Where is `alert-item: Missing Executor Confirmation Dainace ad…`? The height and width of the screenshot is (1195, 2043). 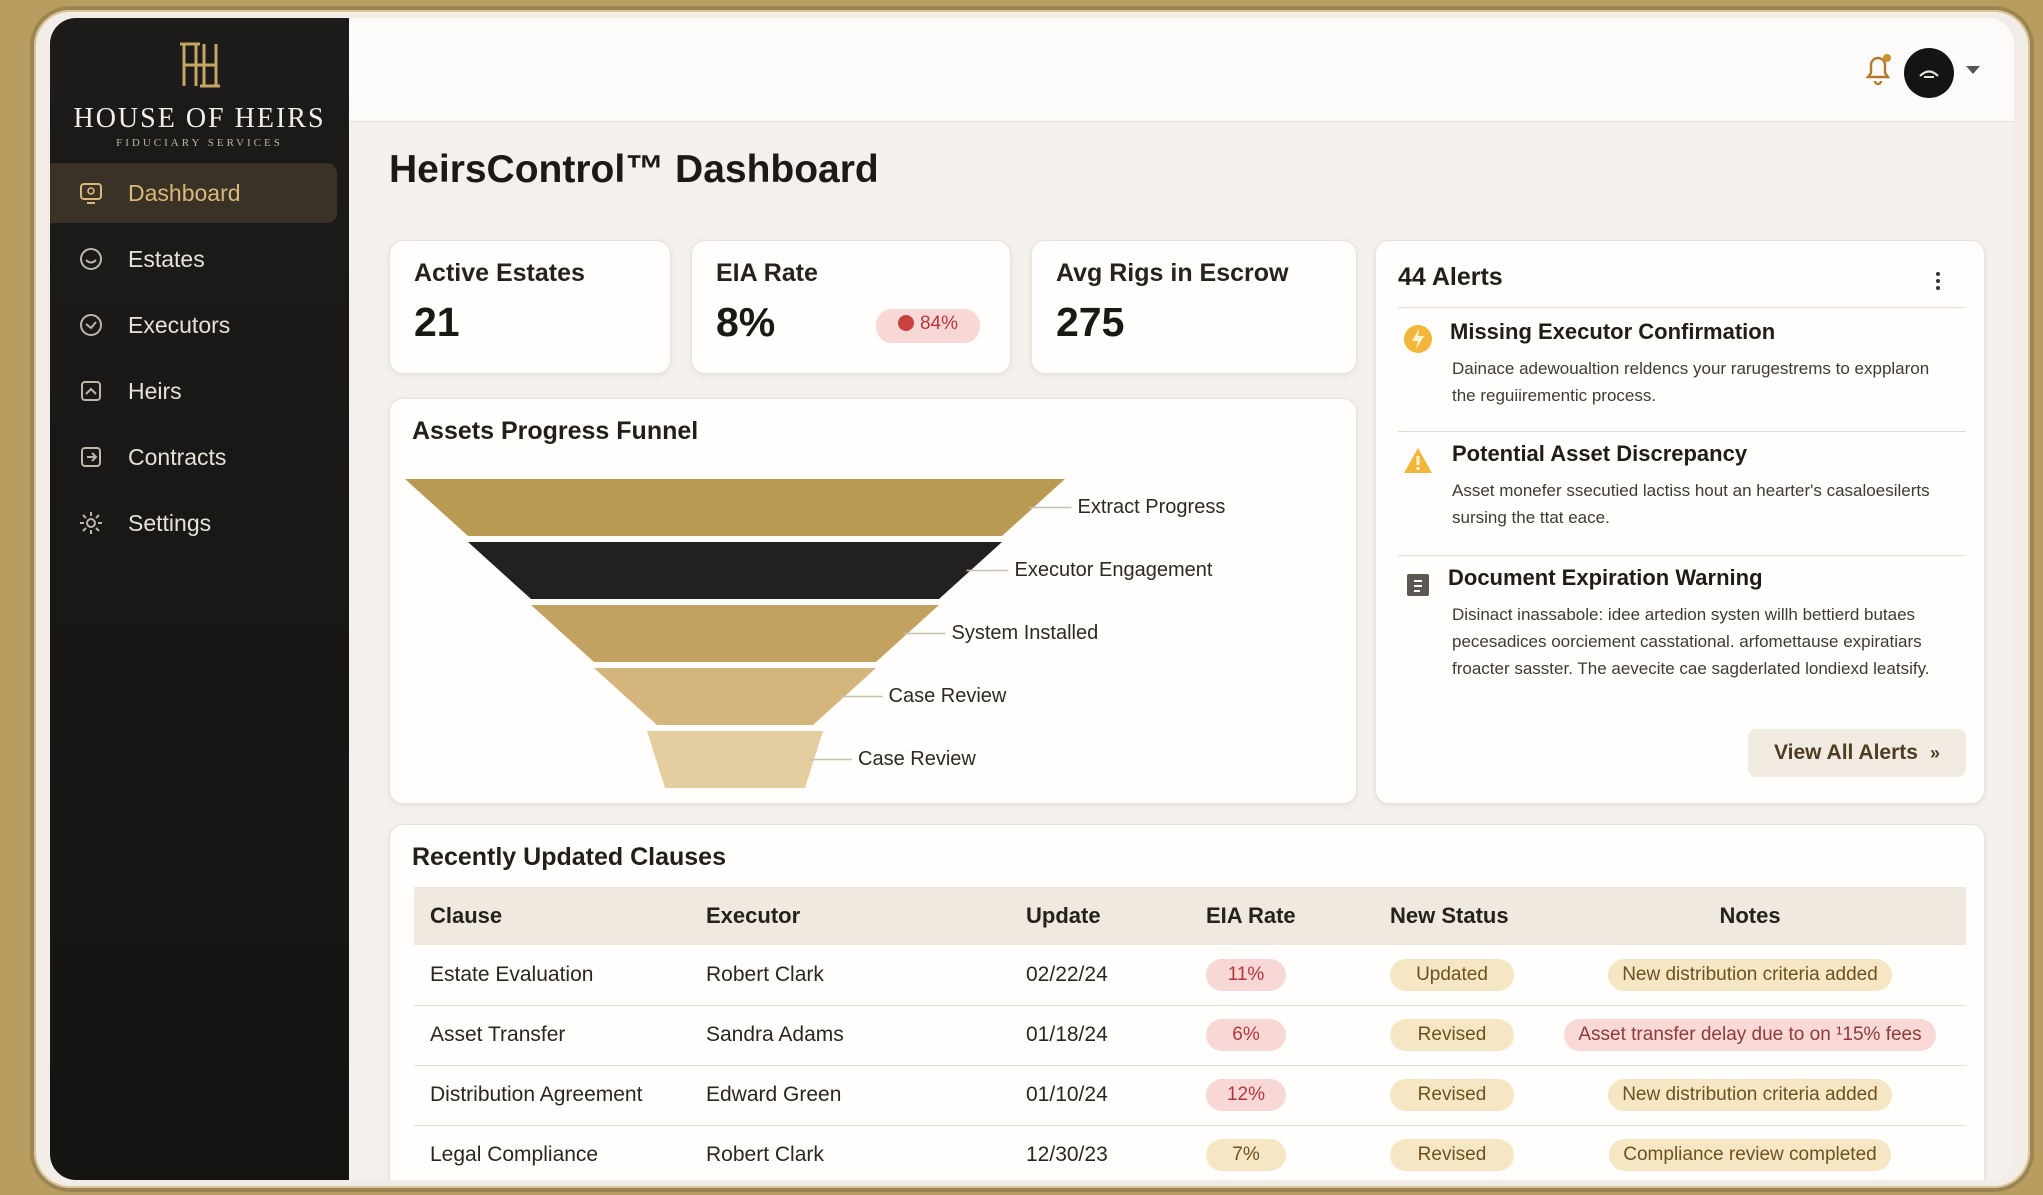
alert-item: Missing Executor Confirmation Dainace ad… is located at coordinates (1682, 374).